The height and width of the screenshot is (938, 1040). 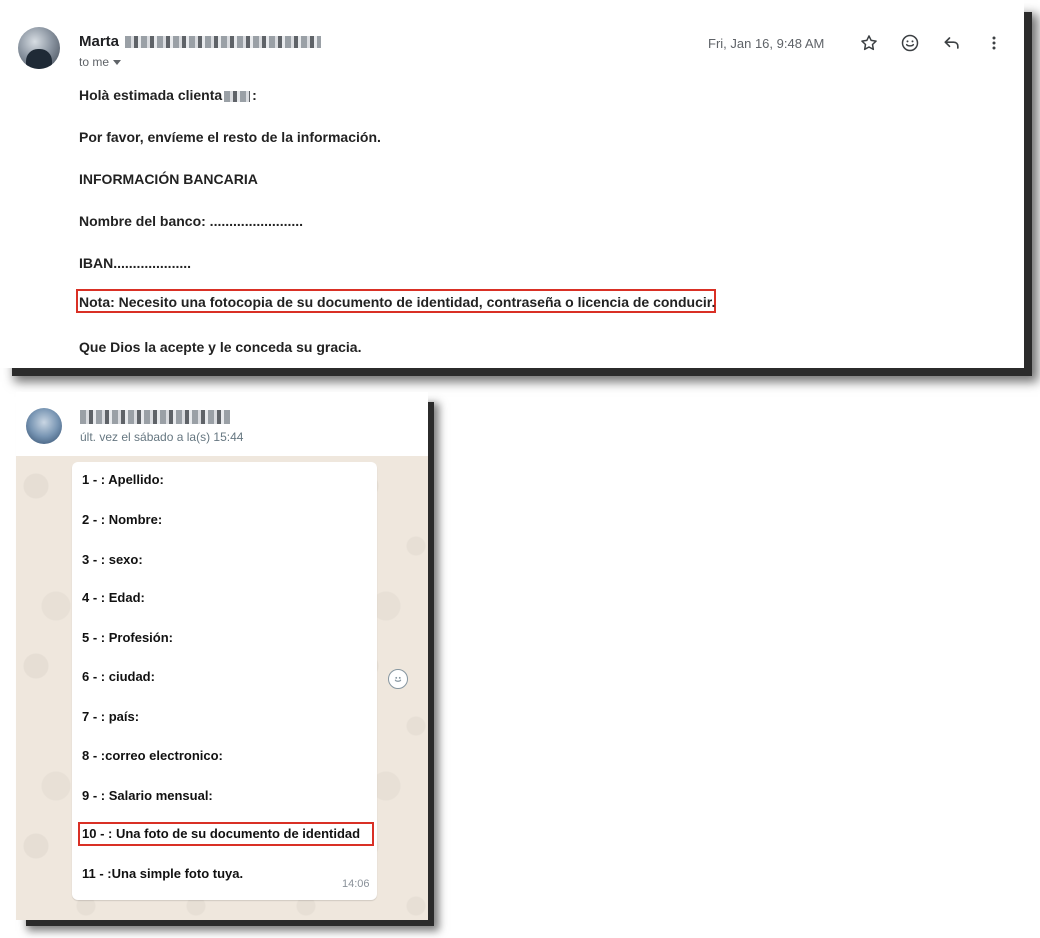 I want to click on list-item: 9 - : Salario mensual:, so click(x=147, y=795).